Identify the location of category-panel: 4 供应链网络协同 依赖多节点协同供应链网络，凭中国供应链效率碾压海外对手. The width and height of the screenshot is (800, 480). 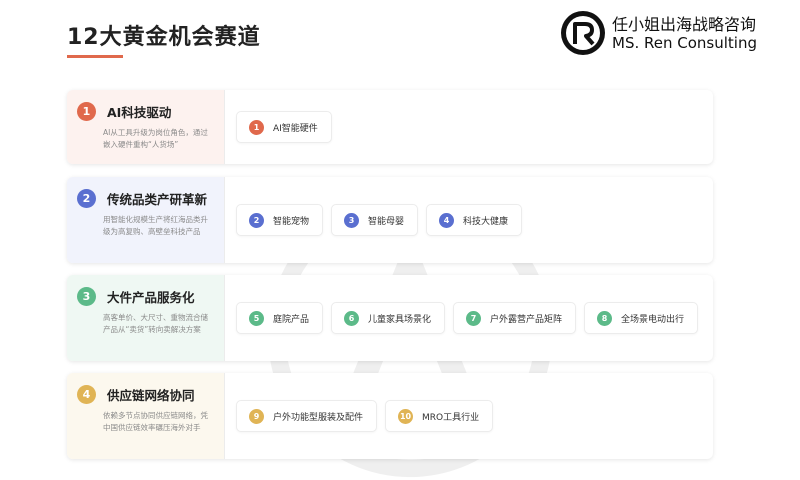
(146, 416).